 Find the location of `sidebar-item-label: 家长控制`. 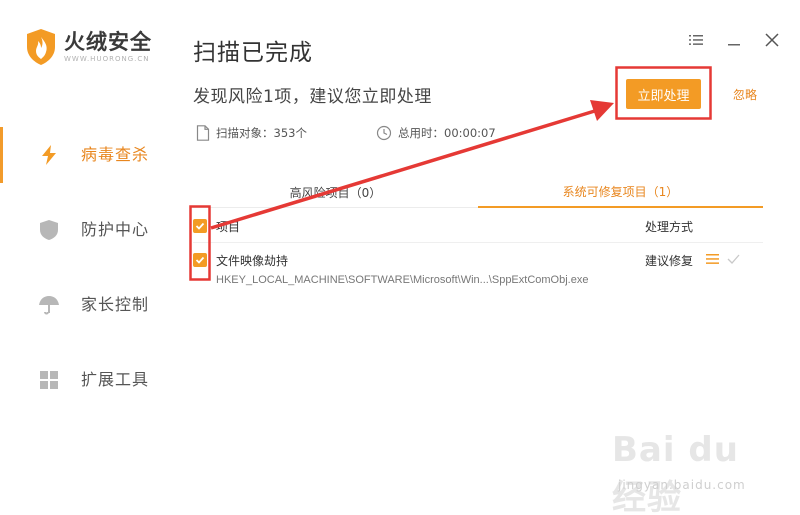

sidebar-item-label: 家长控制 is located at coordinates (115, 304).